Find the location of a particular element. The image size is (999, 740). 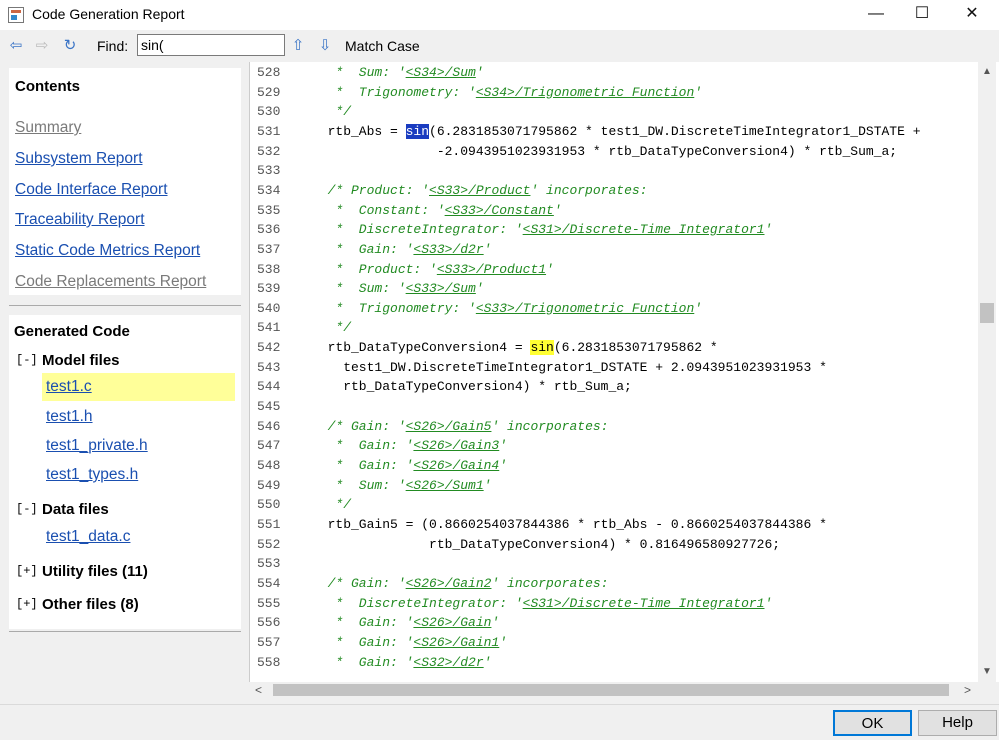

code-text: * Product: '<S33>/Product1' is located at coordinates (433, 269).